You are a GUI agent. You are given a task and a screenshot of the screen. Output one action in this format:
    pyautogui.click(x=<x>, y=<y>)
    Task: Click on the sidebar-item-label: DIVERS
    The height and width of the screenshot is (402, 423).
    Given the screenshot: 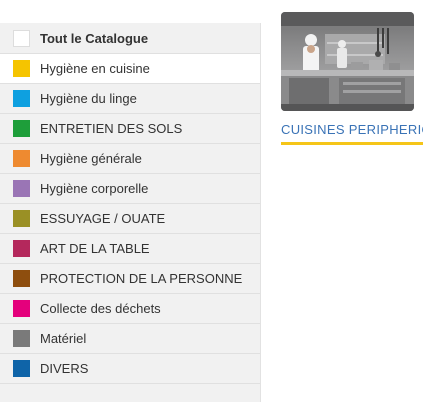 What is the action you would take?
    pyautogui.click(x=64, y=368)
    